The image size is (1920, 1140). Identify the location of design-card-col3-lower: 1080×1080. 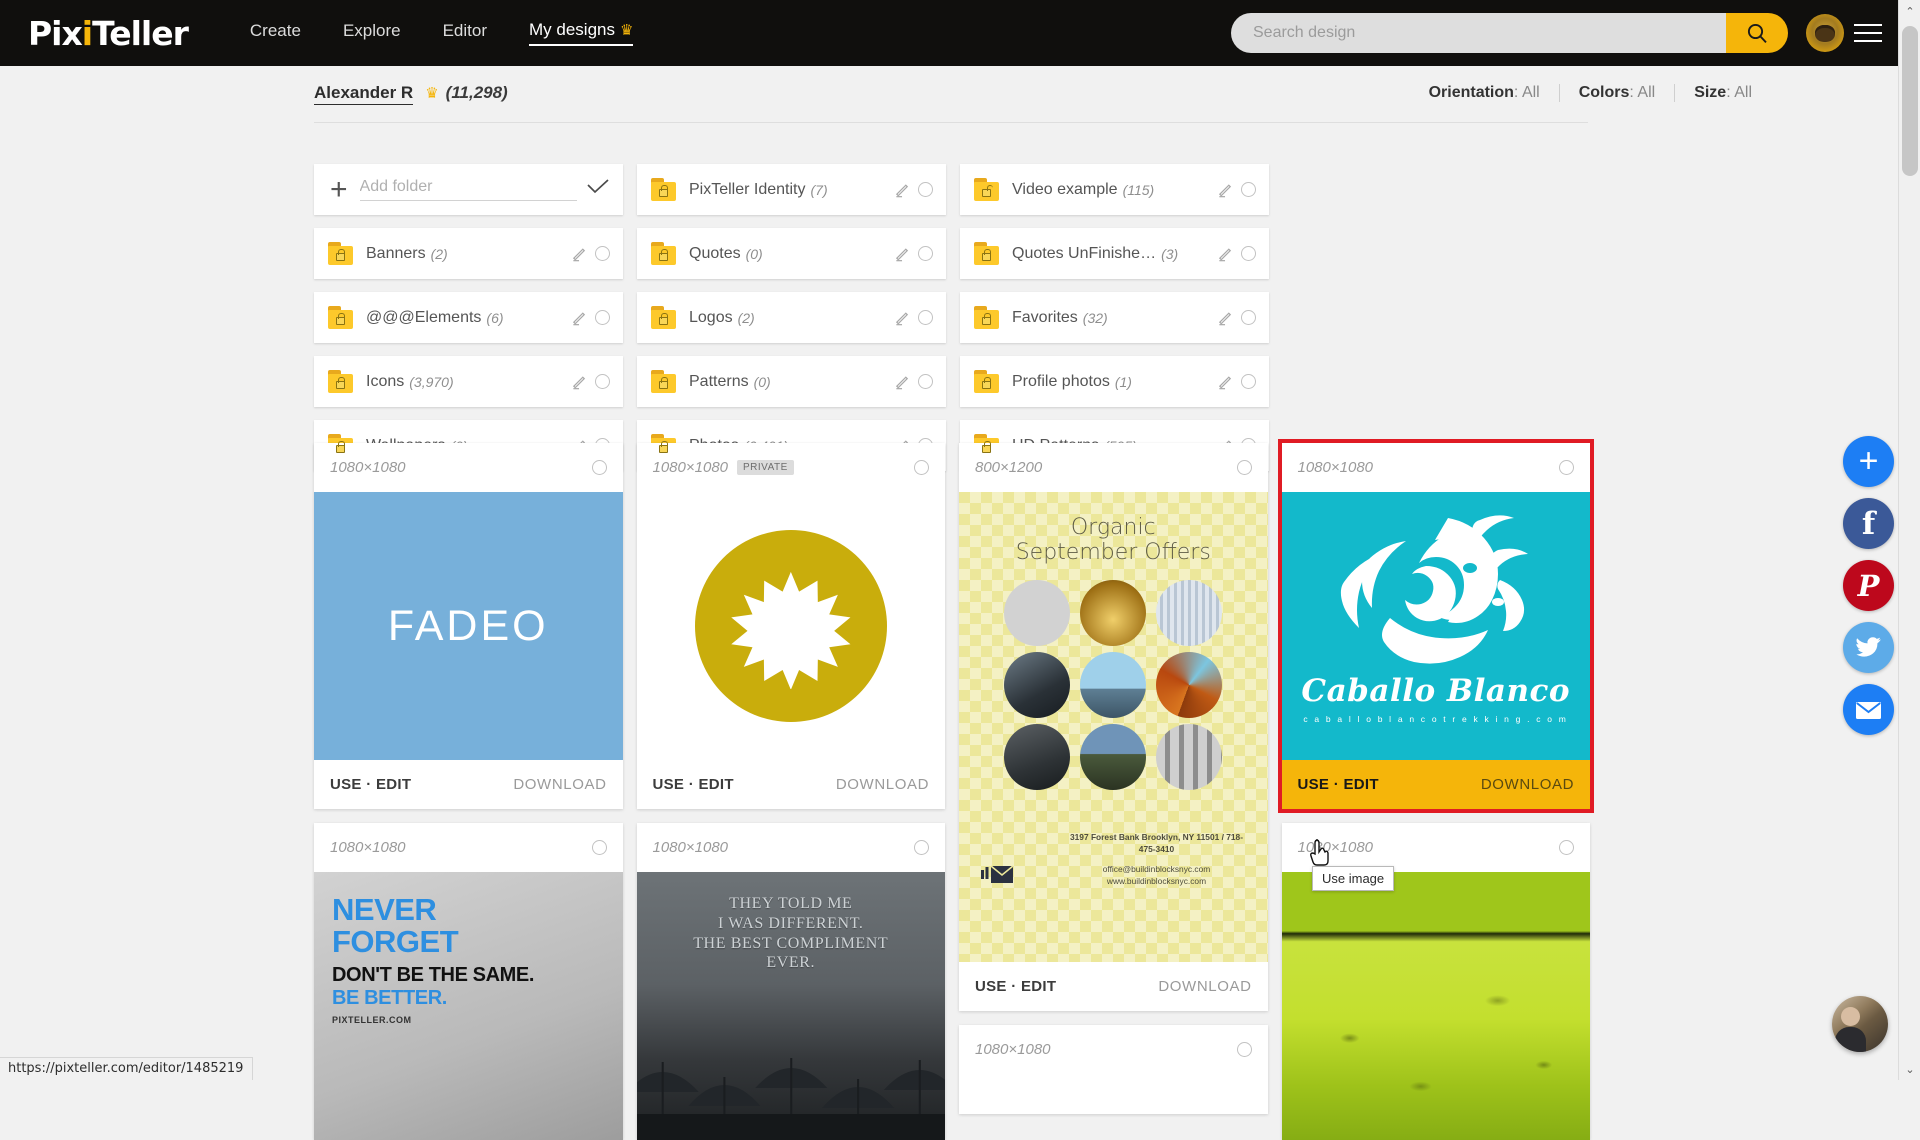
(1113, 1069).